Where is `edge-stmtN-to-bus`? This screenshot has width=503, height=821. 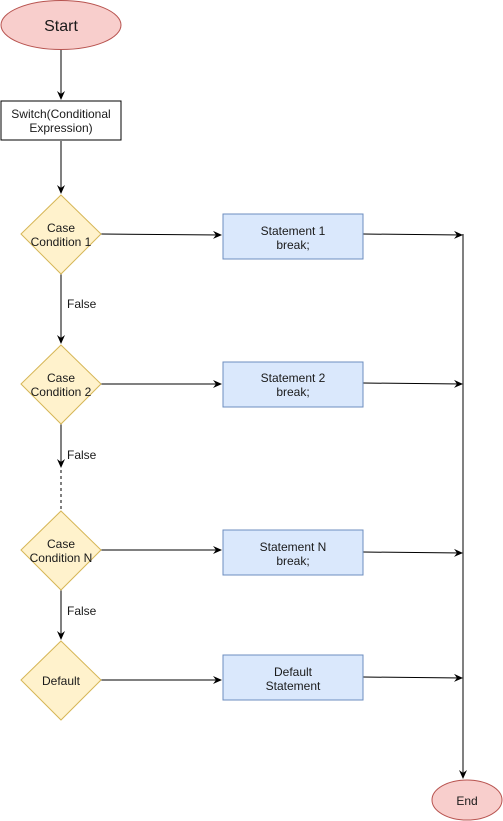
edge-stmtN-to-bus is located at coordinates (412, 552).